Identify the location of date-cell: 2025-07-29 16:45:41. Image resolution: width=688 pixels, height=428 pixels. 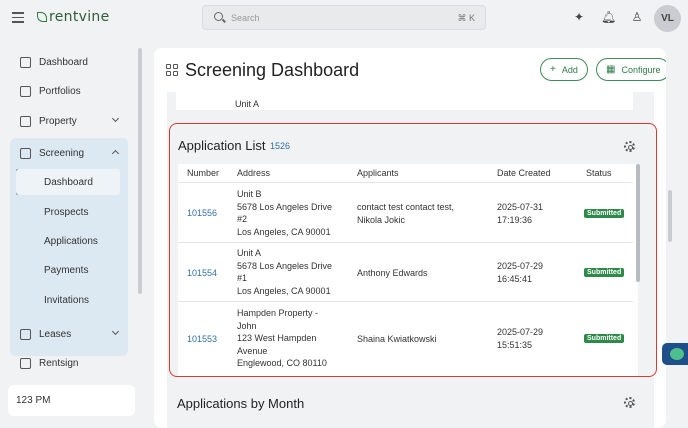
(520, 272).